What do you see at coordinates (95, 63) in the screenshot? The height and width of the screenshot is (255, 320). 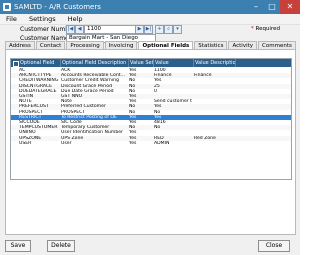 I see `col-optional-field-description: Optional Field Description` at bounding box center [95, 63].